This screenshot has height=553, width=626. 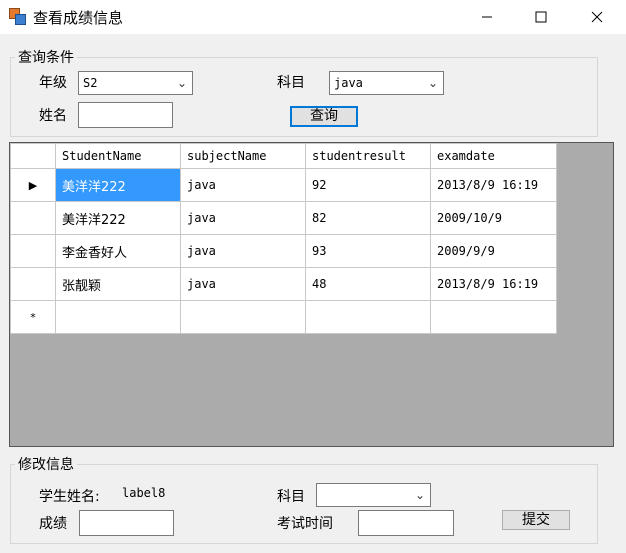 What do you see at coordinates (33, 185) in the screenshot?
I see `current-row-arrow-icon: ▶` at bounding box center [33, 185].